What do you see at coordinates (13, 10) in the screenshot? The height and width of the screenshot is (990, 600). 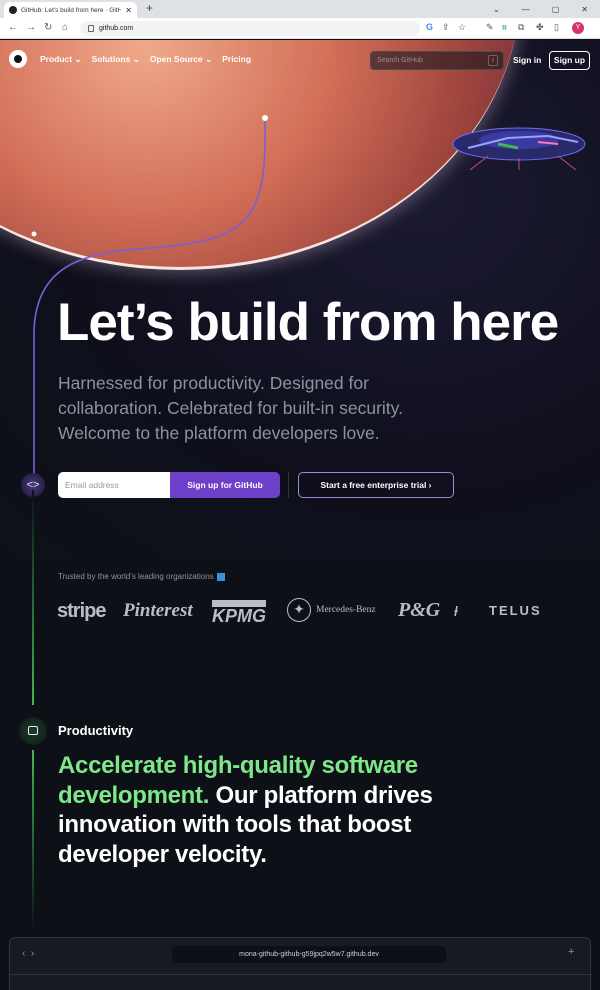 I see `github-favicon-icon` at bounding box center [13, 10].